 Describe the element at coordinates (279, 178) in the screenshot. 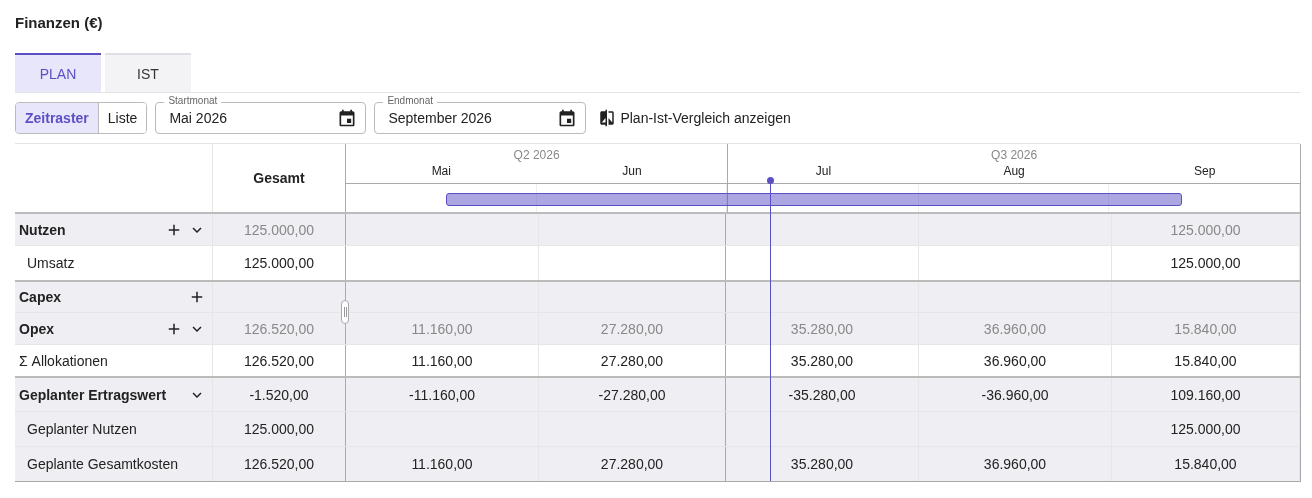

I see `column-header: Gesamt` at that location.